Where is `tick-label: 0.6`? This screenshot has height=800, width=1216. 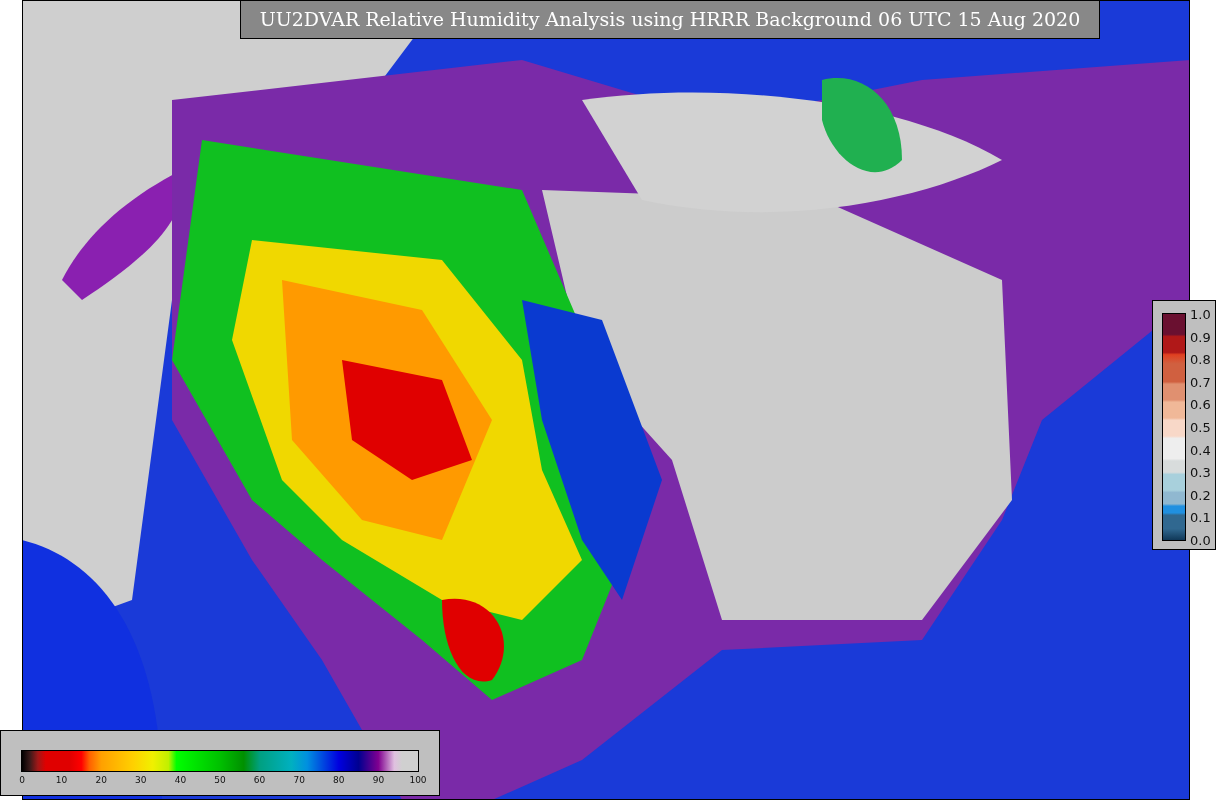 tick-label: 0.6 is located at coordinates (1200, 404).